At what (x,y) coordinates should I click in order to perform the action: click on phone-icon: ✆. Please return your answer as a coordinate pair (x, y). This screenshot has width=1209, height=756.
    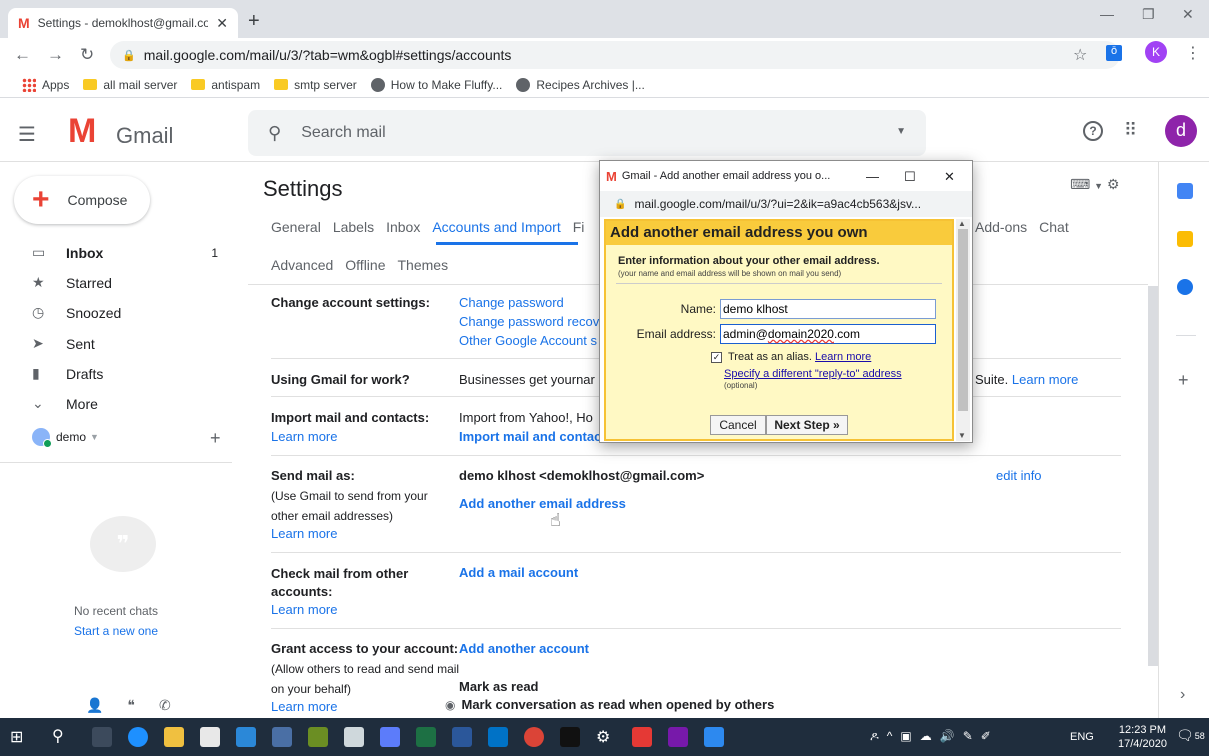
    Looking at the image, I should click on (177, 705).